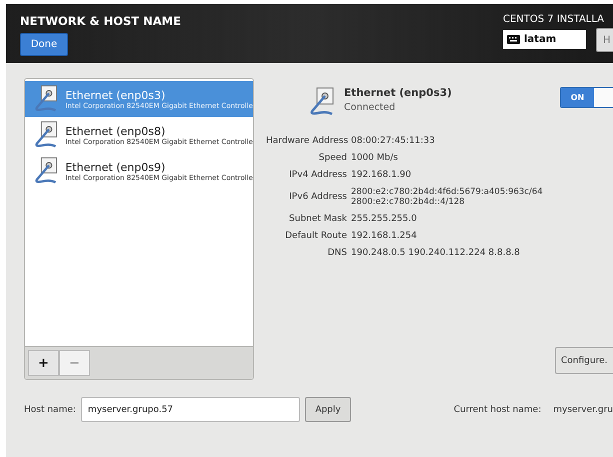  Describe the element at coordinates (436, 253) in the screenshot. I see `property-value: 190.248.0.5 190.240.112.224 8.8.8.8` at that location.